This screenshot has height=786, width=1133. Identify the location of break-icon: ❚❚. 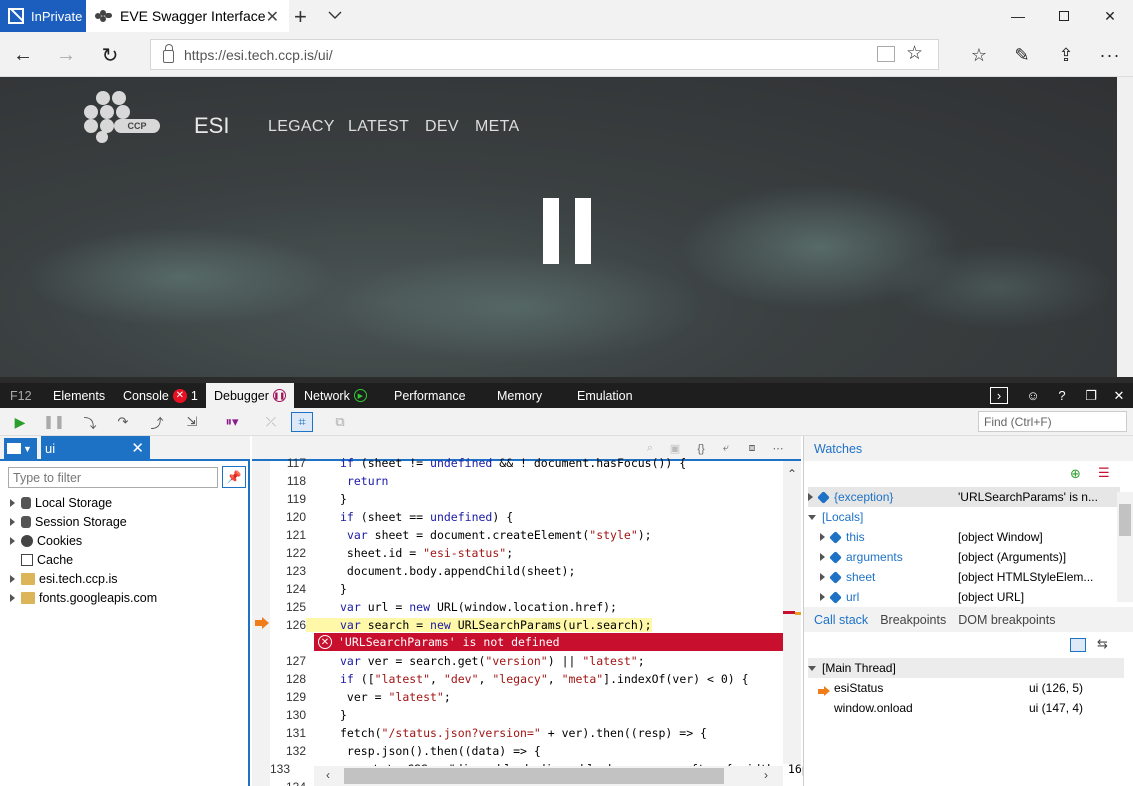
(54, 422).